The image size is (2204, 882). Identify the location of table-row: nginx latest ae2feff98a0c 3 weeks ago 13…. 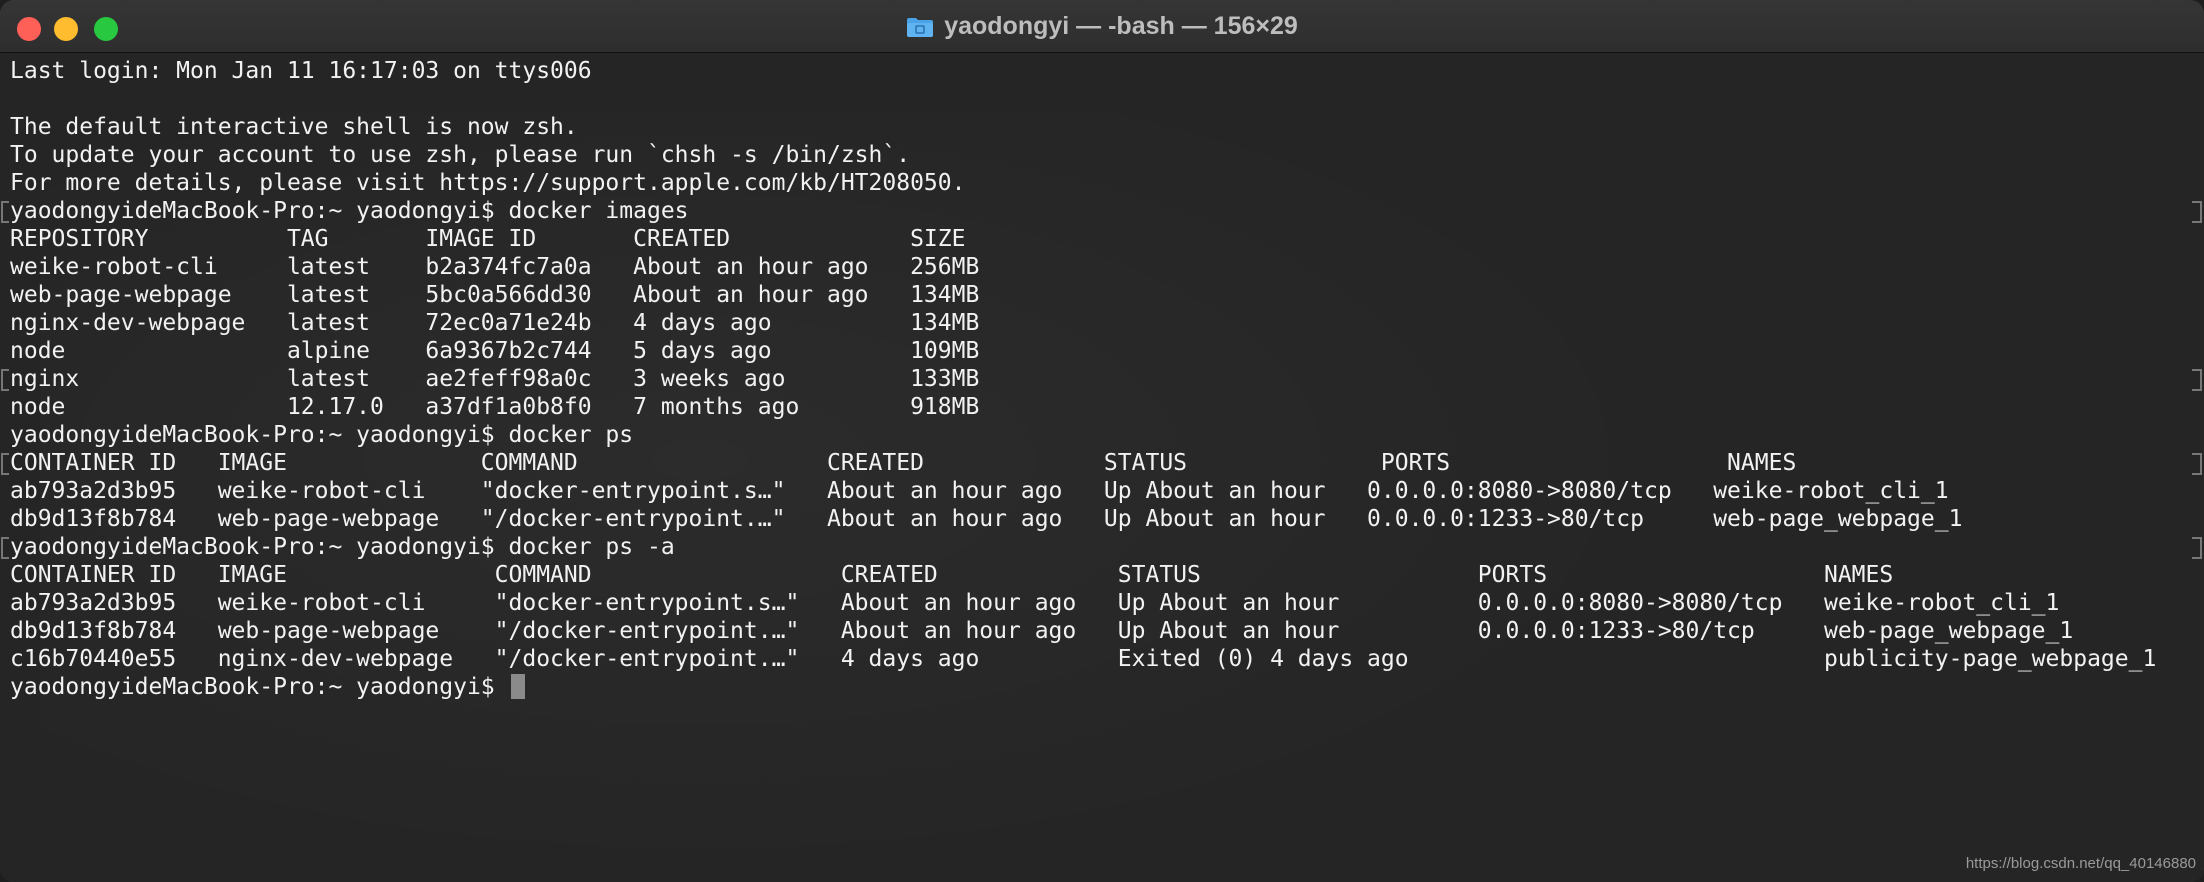
(495, 379).